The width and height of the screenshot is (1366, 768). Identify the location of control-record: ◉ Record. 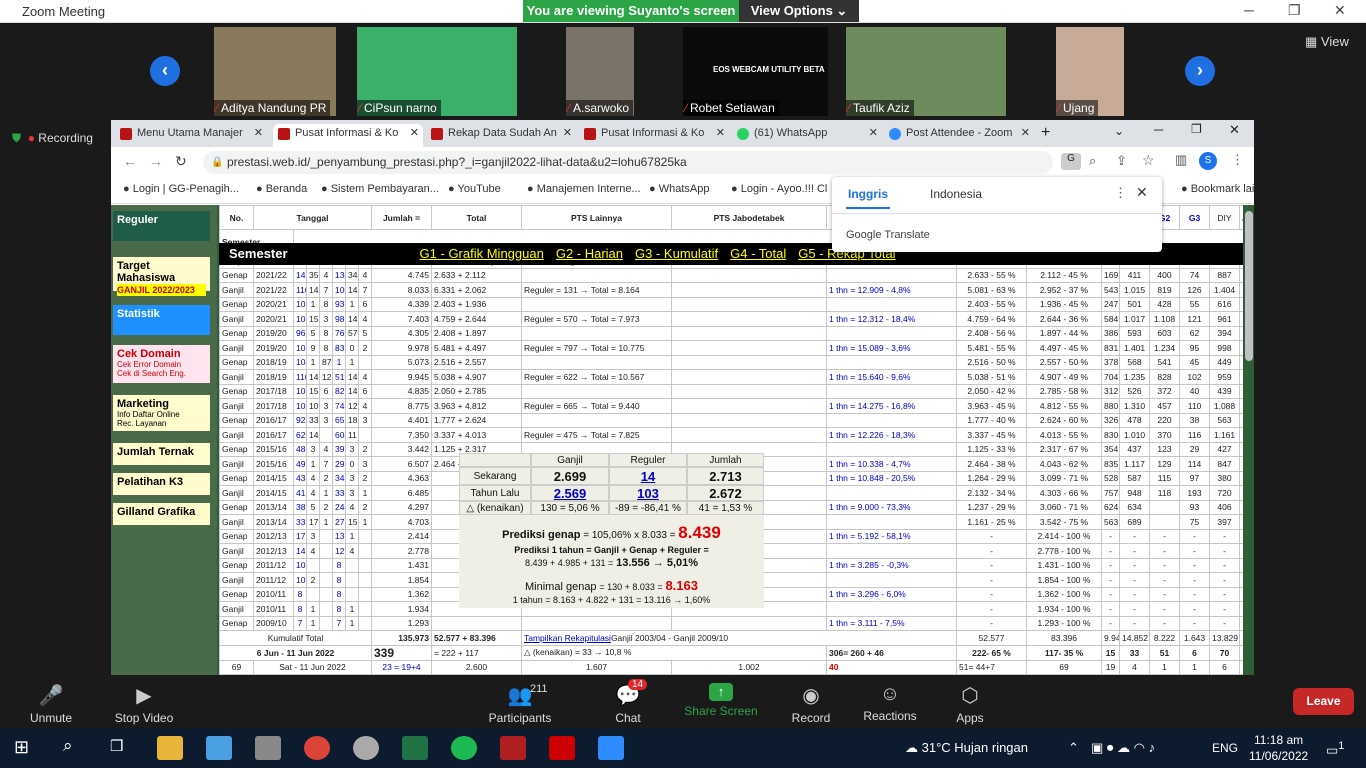
(811, 704).